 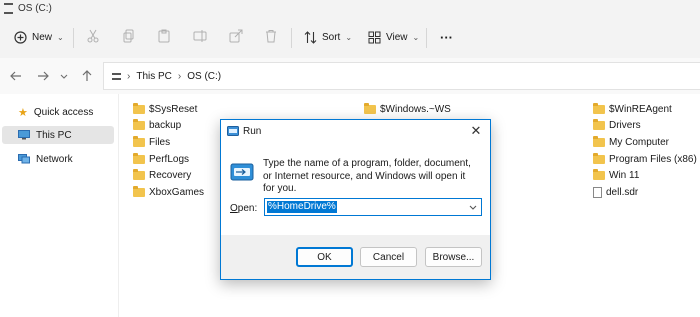 I want to click on address-bar: › This PC › OS (C:), so click(x=401, y=76).